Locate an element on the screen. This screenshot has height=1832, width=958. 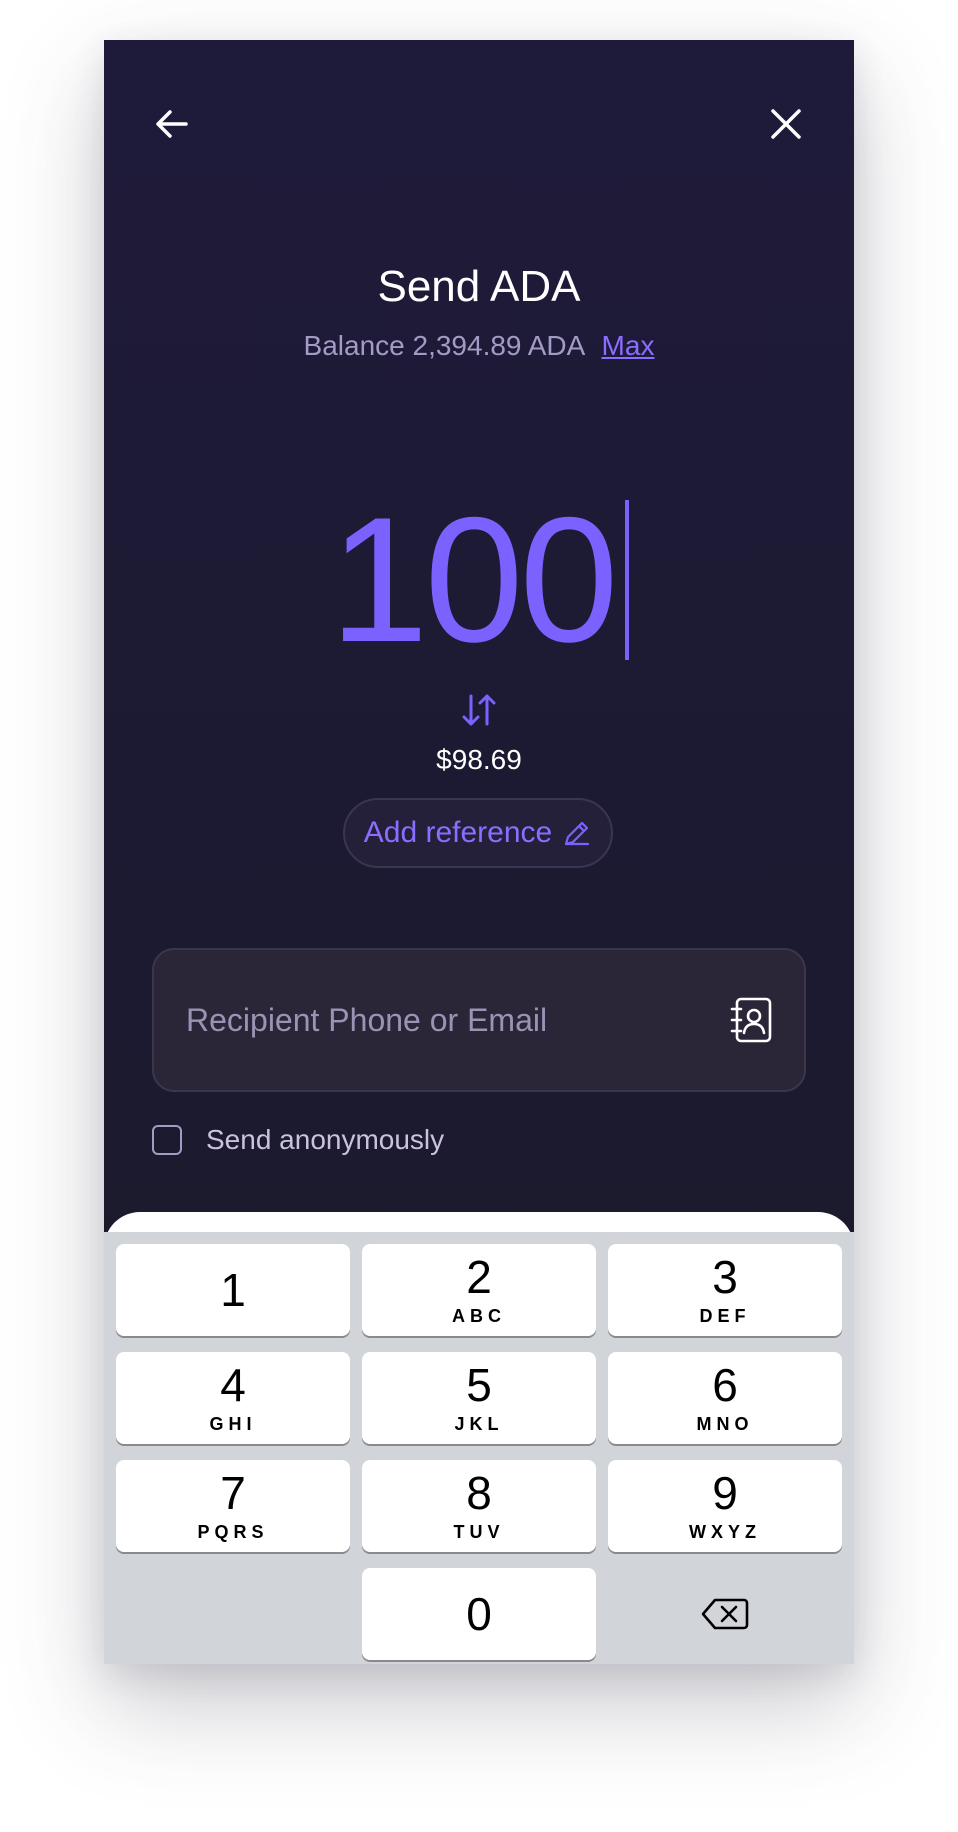
key-7: 7 PQRS is located at coordinates (233, 1506).